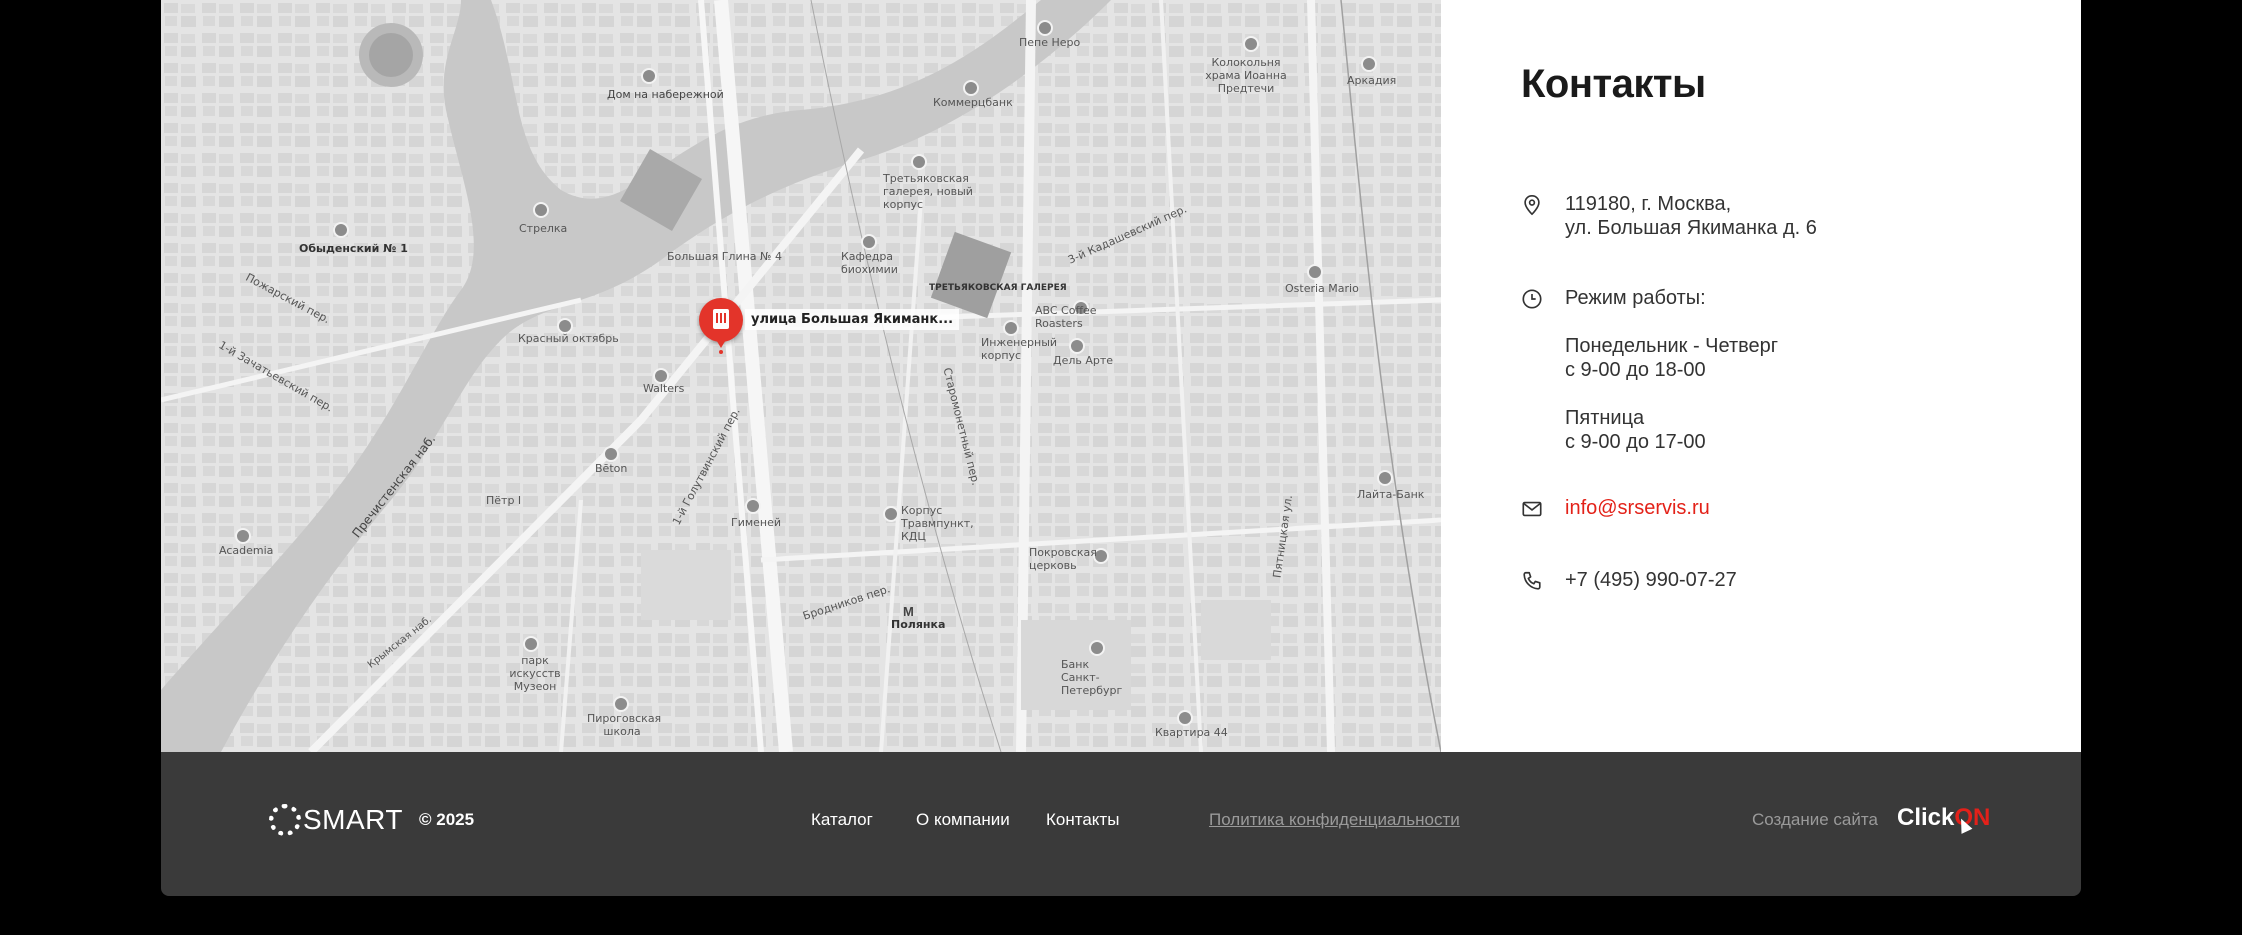 This screenshot has height=935, width=2242. Describe the element at coordinates (285, 820) in the screenshot. I see `gear-logo-icon` at that location.